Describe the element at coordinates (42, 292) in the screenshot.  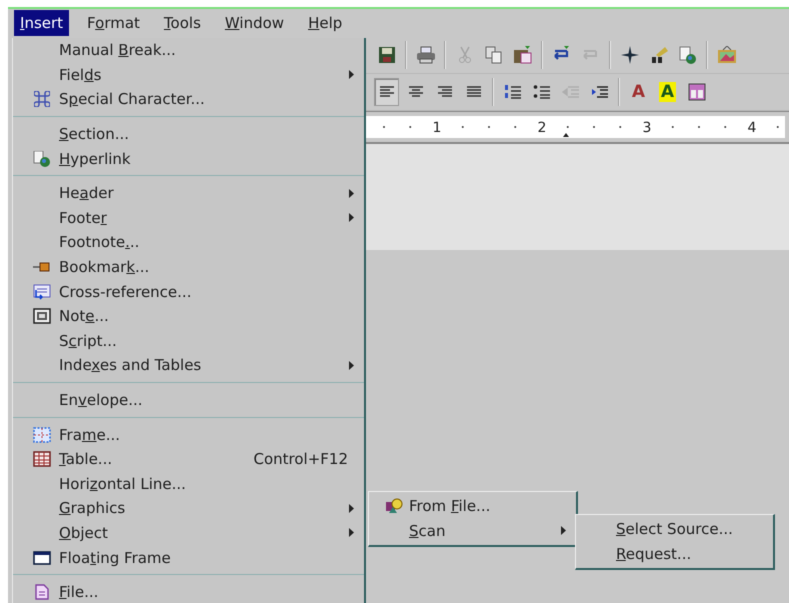
I see `cross-reference-icon` at that location.